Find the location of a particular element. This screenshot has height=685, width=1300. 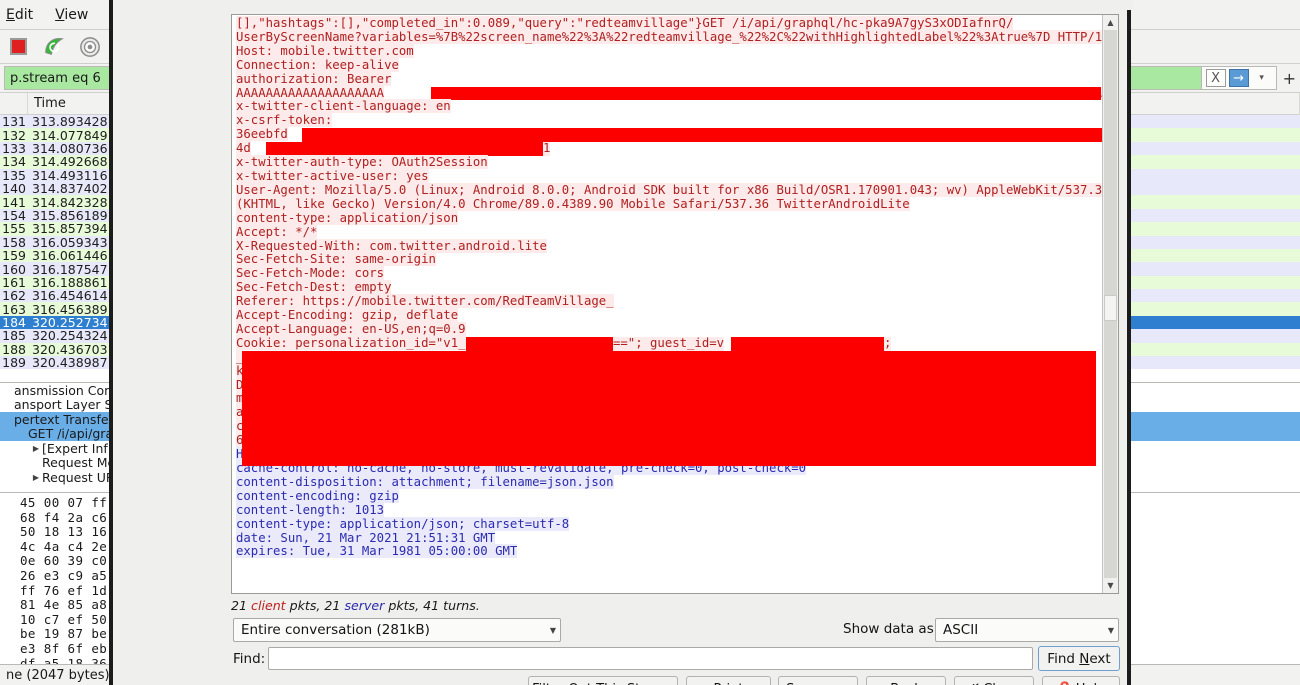

stream-line: Sec-Fetch-Site: same-origin is located at coordinates (669, 259).